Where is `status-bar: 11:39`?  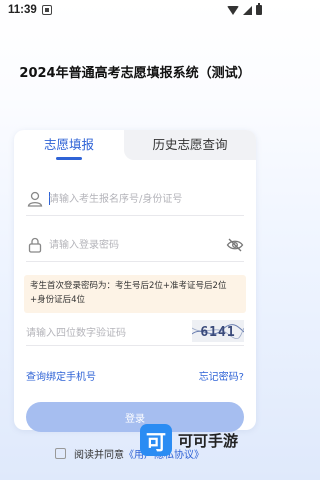
status-bar: 11:39 is located at coordinates (135, 10).